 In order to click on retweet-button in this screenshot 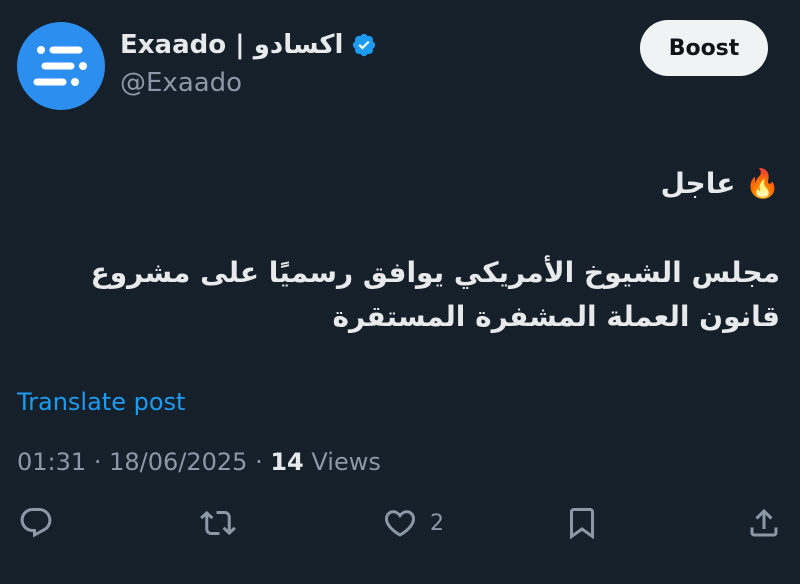, I will do `click(218, 523)`.